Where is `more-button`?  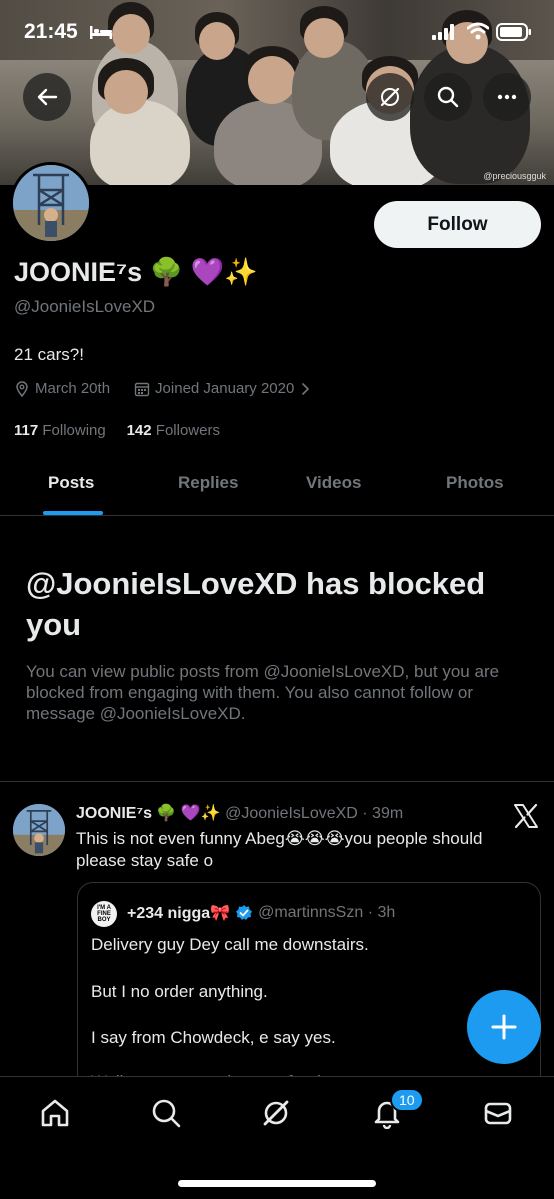
more-button is located at coordinates (507, 97).